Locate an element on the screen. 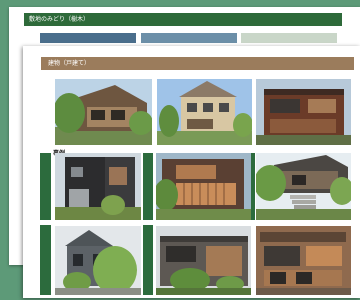 The height and width of the screenshot is (300, 360). house-photo-brown-flat-roof is located at coordinates (303, 112).